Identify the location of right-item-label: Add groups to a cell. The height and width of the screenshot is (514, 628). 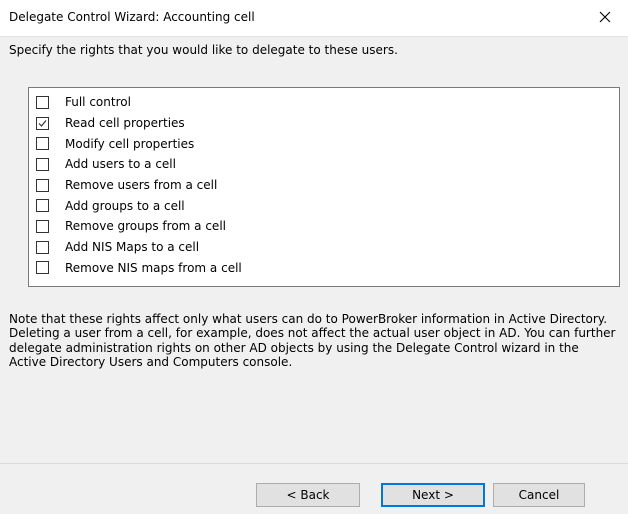
(125, 205).